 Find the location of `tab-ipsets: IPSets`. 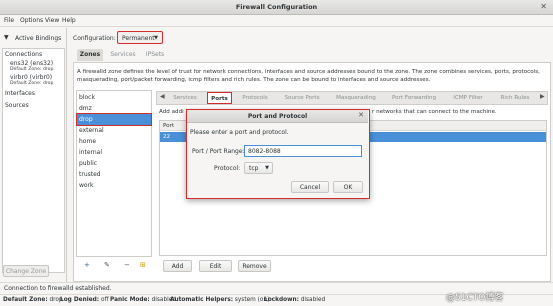

tab-ipsets: IPSets is located at coordinates (155, 55).